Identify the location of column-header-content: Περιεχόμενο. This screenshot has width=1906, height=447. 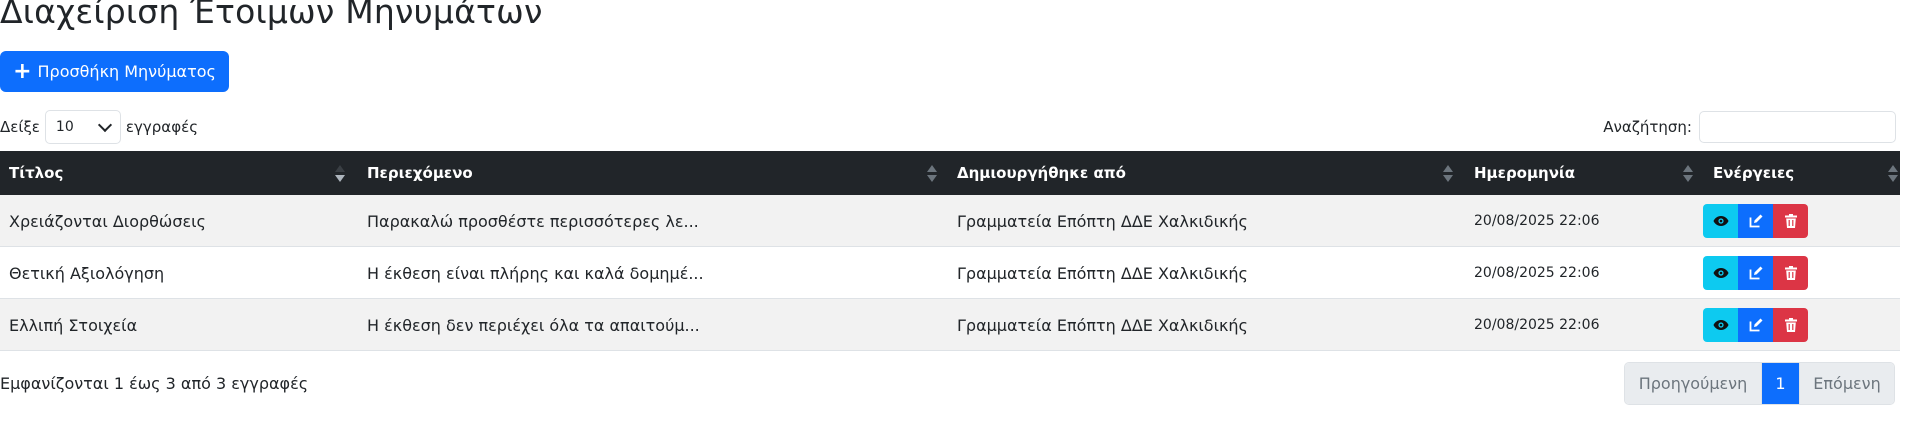
(420, 173).